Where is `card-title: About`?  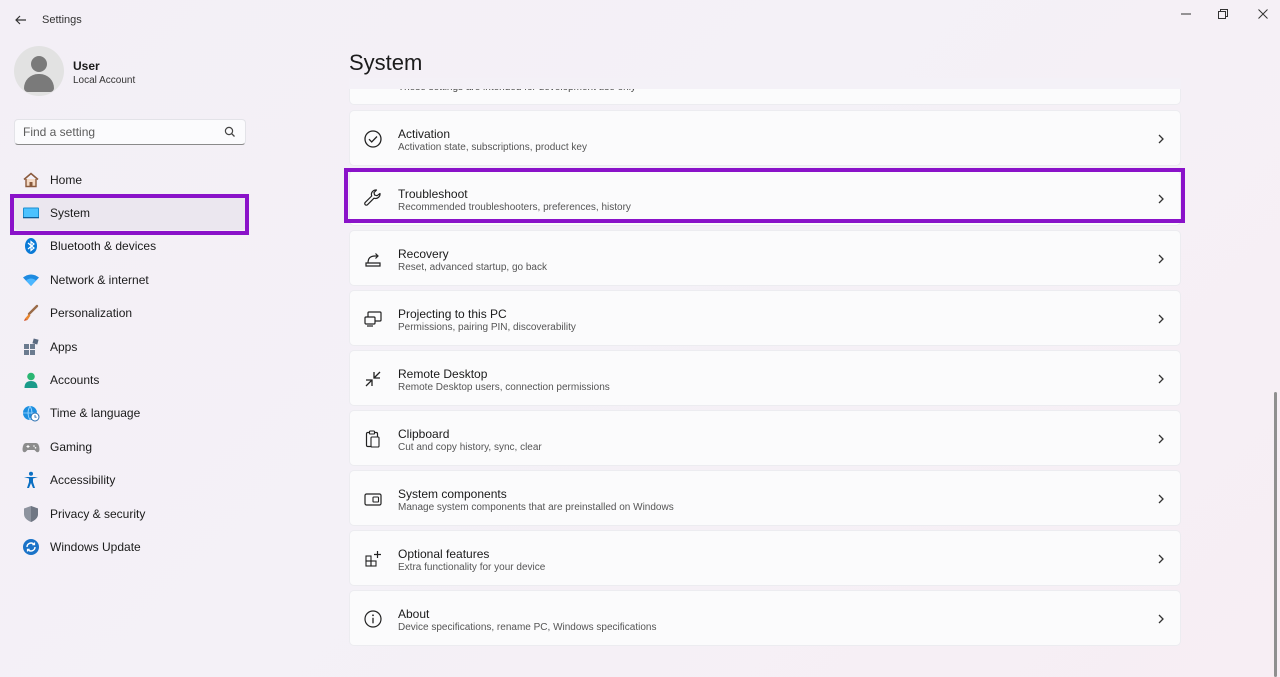 card-title: About is located at coordinates (414, 614).